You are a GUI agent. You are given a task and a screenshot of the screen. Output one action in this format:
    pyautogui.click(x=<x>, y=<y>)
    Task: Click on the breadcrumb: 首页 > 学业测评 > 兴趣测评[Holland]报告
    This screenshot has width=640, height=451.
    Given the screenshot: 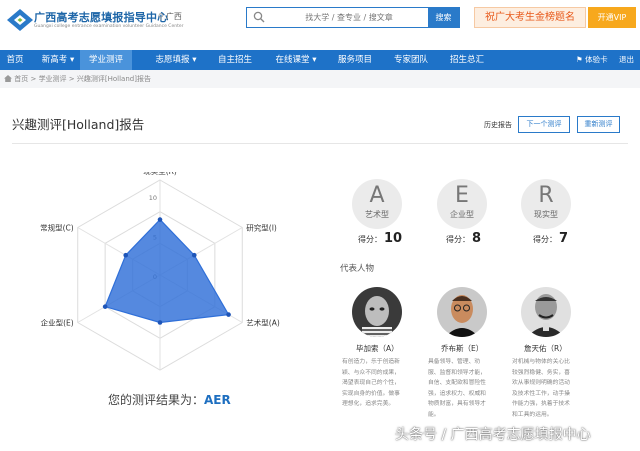 What is the action you would take?
    pyautogui.click(x=77, y=79)
    